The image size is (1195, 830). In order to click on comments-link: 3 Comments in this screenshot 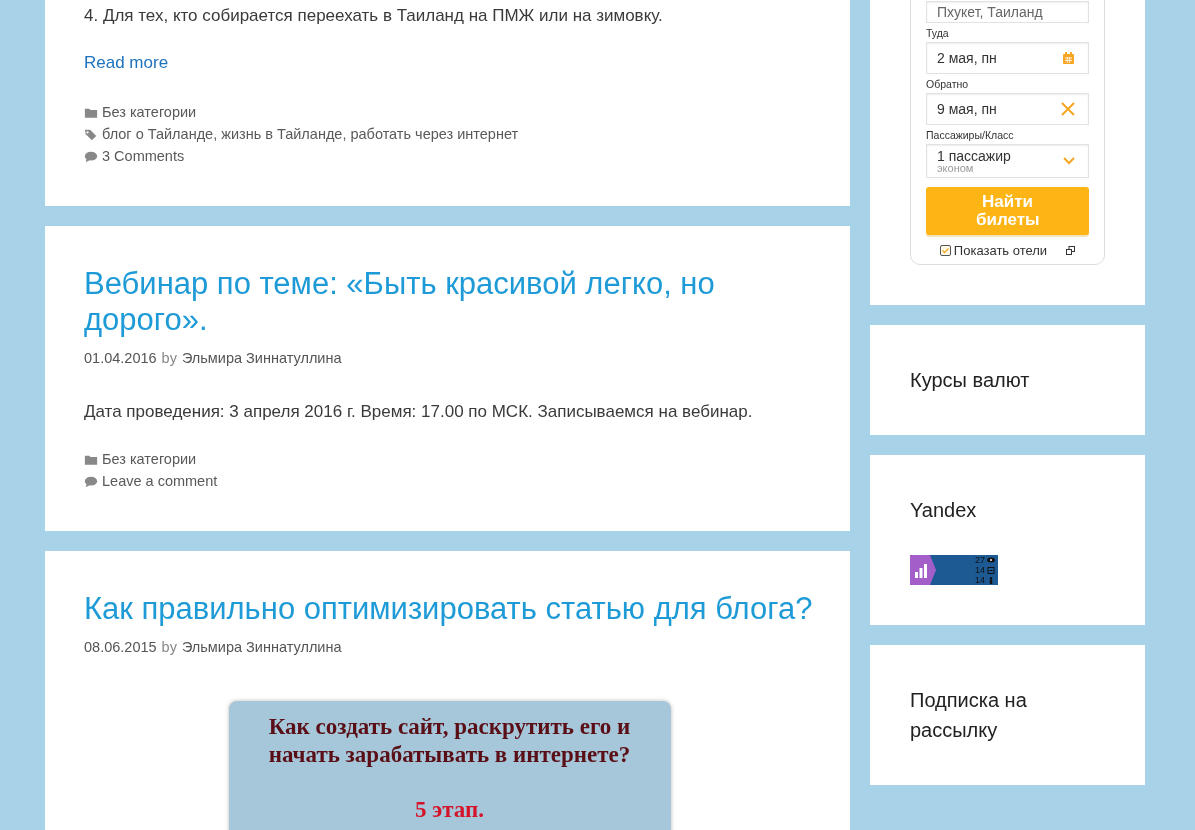, I will do `click(143, 156)`.